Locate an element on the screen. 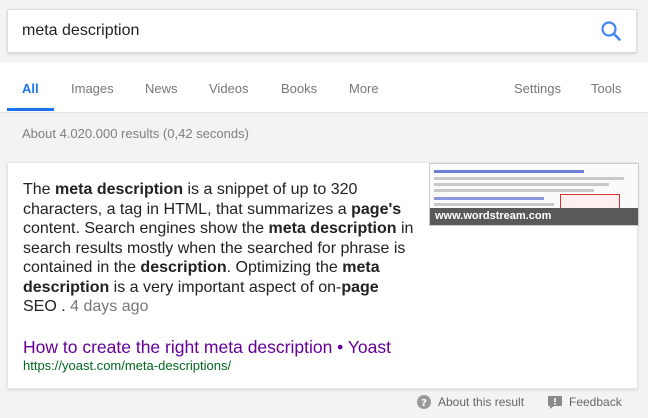 This screenshot has height=418, width=648. search-box is located at coordinates (322, 31).